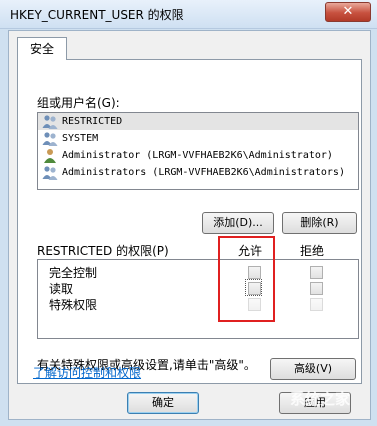 This screenshot has width=377, height=426. What do you see at coordinates (163, 403) in the screenshot?
I see `ok-button: 确定` at bounding box center [163, 403].